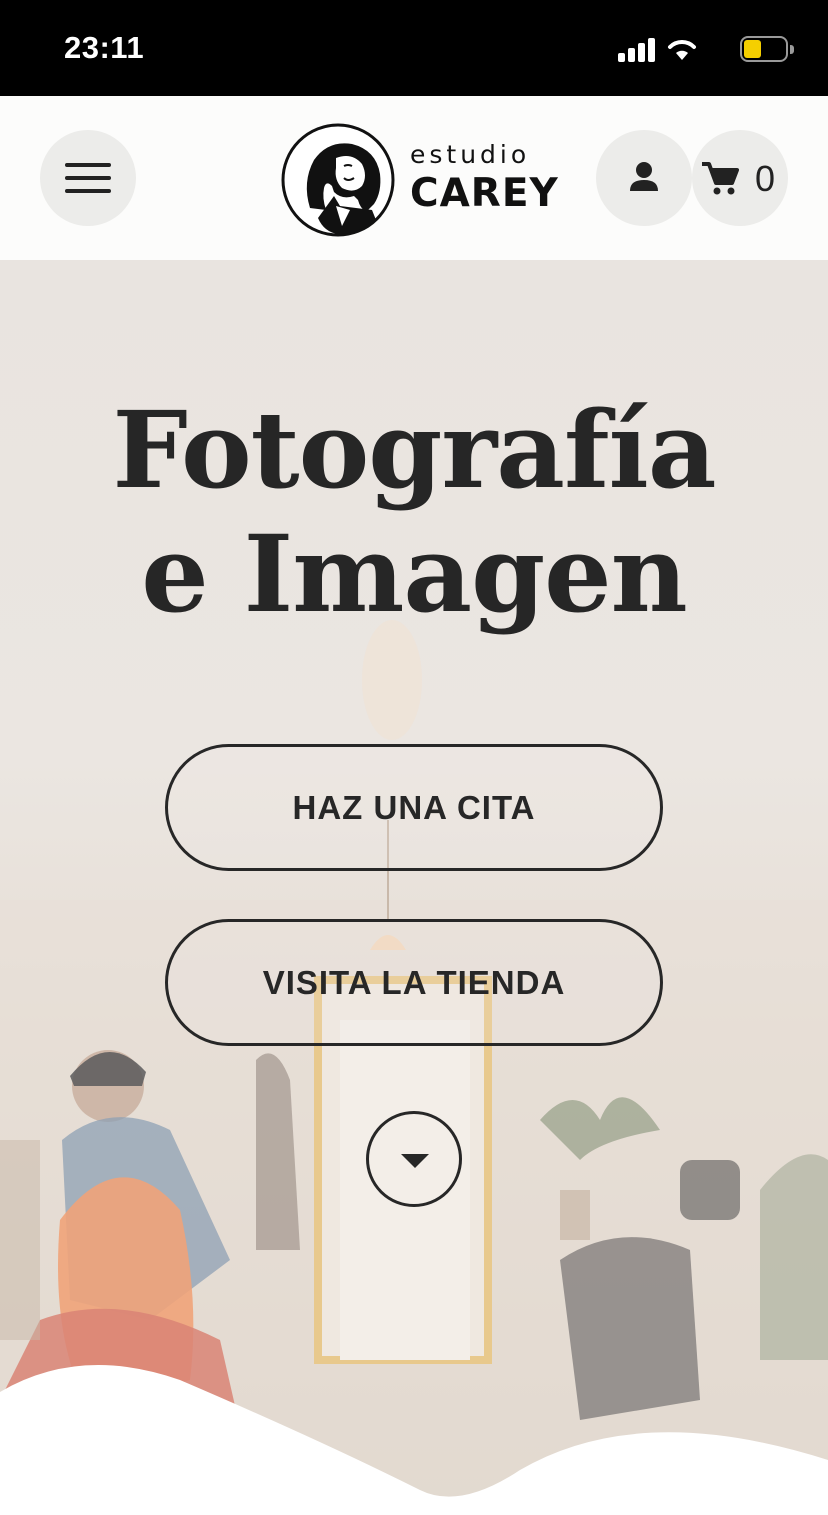  What do you see at coordinates (637, 50) in the screenshot?
I see `signal-icon` at bounding box center [637, 50].